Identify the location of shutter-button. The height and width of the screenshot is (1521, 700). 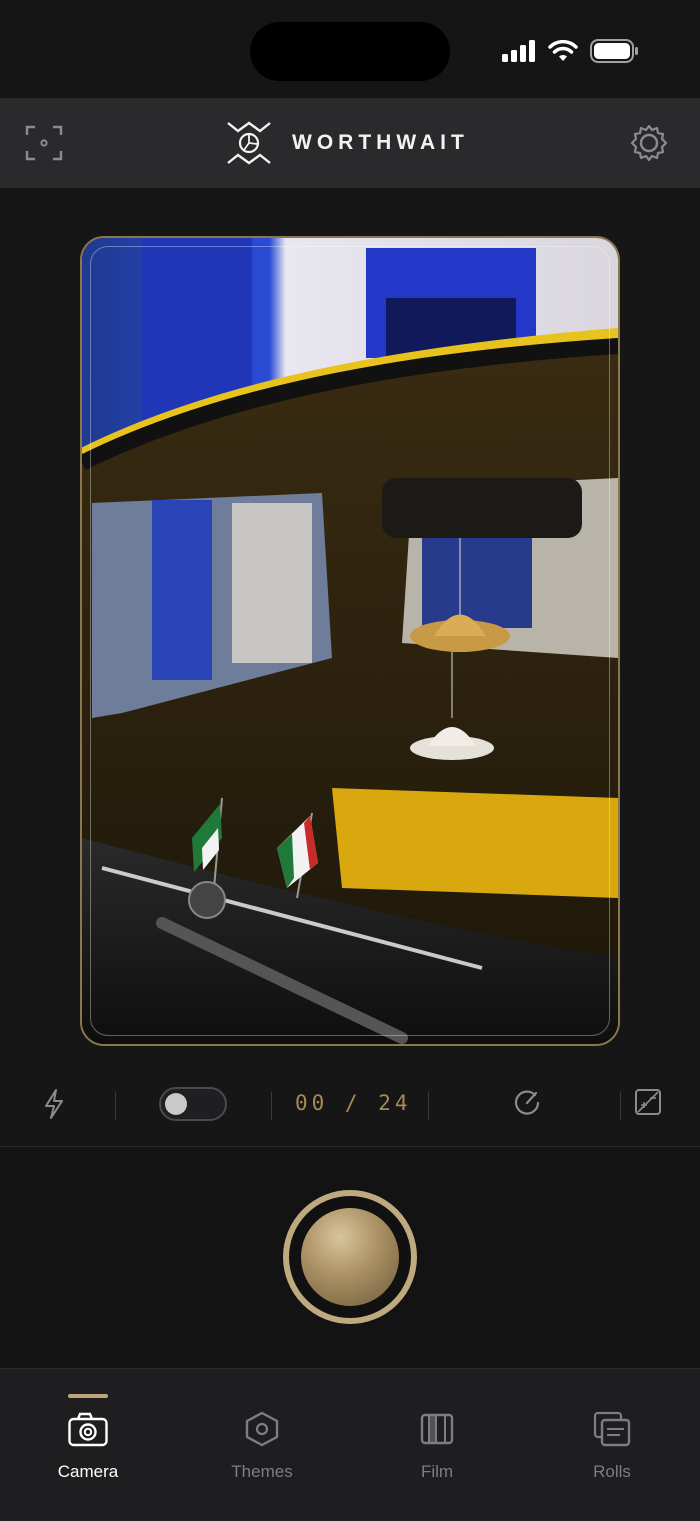
(350, 1257).